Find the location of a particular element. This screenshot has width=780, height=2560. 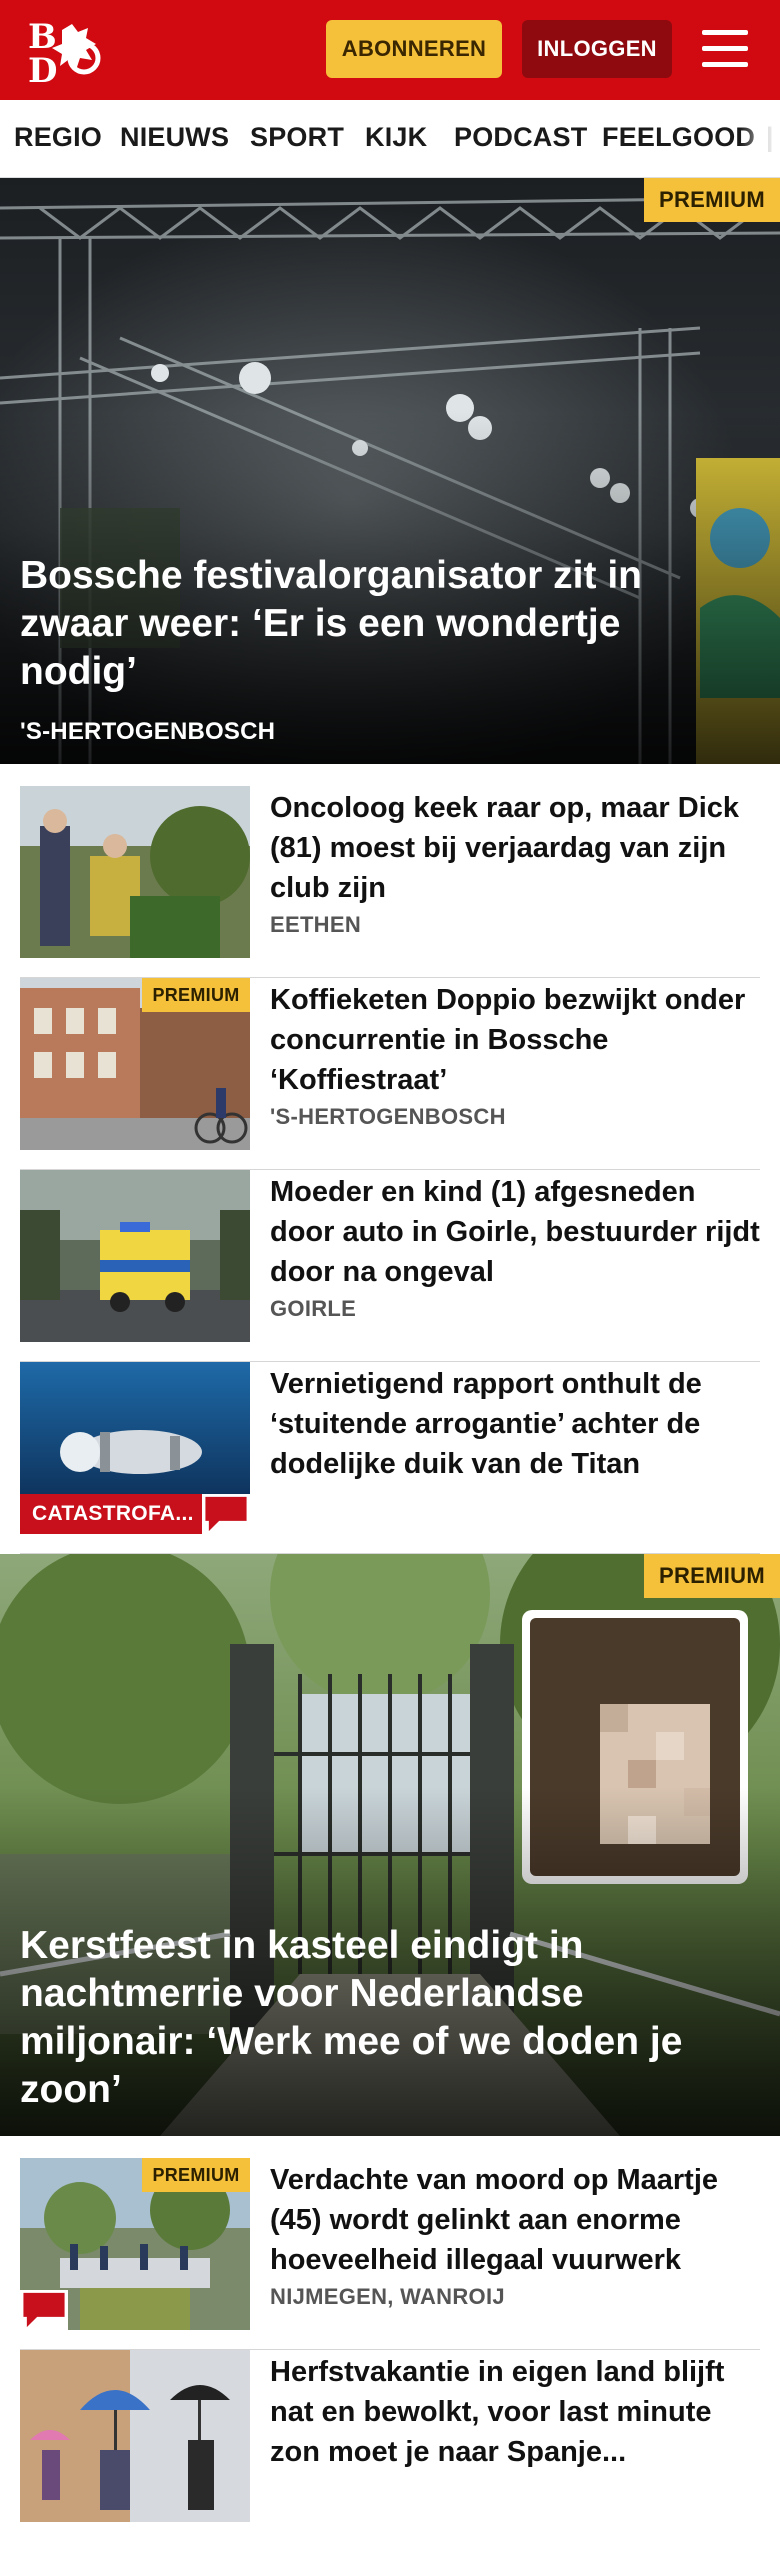

hamburger-menu-icon is located at coordinates (725, 50).